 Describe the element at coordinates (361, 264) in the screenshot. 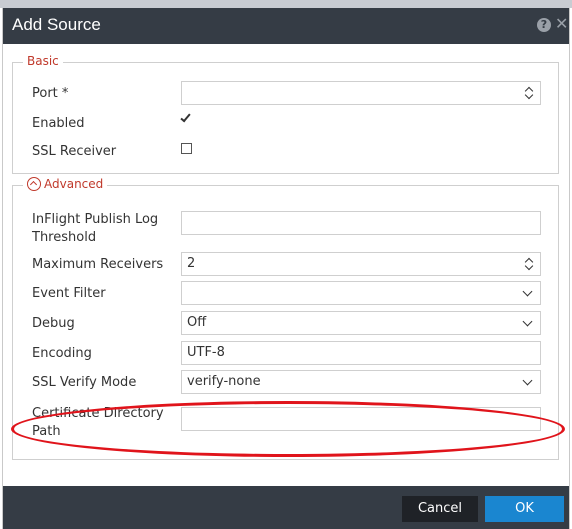

I see `max-receivers-stepper: 2` at that location.